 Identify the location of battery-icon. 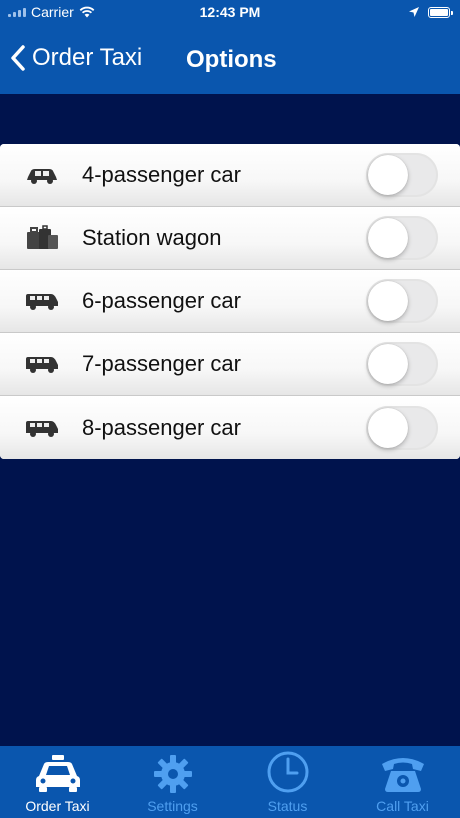
(440, 12).